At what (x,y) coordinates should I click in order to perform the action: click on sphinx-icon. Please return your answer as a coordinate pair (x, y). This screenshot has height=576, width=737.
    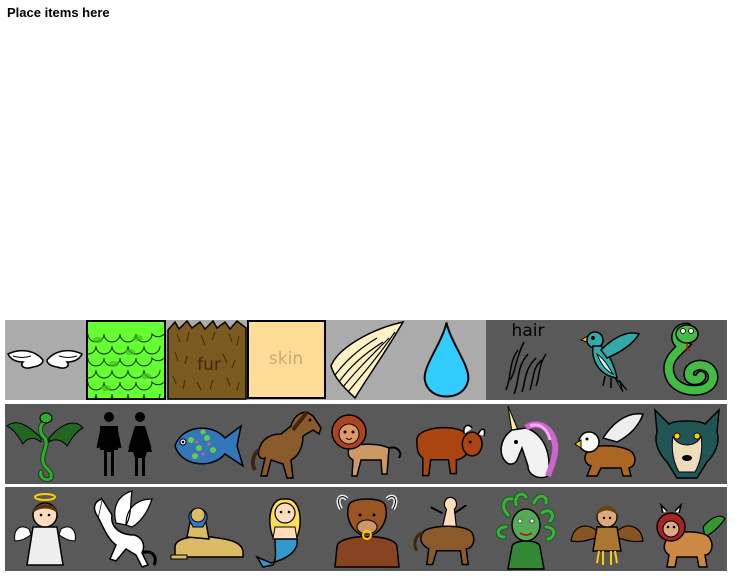
    Looking at the image, I should click on (207, 529).